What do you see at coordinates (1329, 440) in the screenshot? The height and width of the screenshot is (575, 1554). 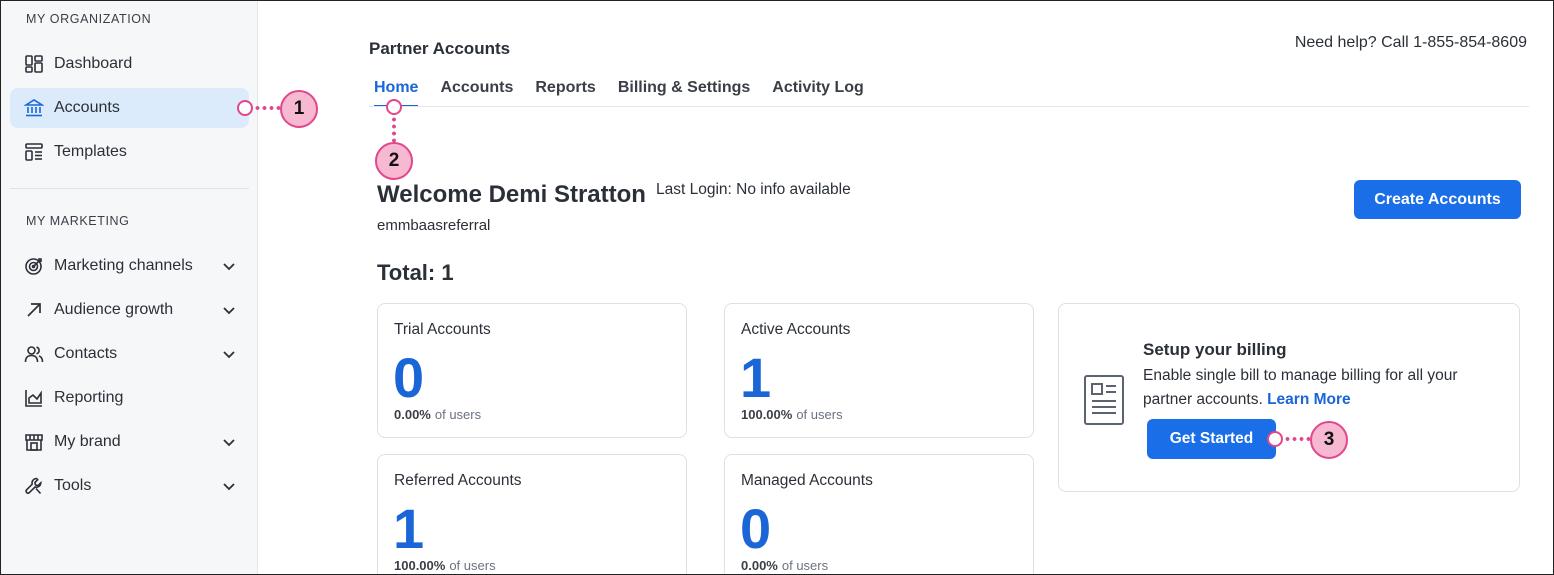 I see `callout-3-badge: 3` at bounding box center [1329, 440].